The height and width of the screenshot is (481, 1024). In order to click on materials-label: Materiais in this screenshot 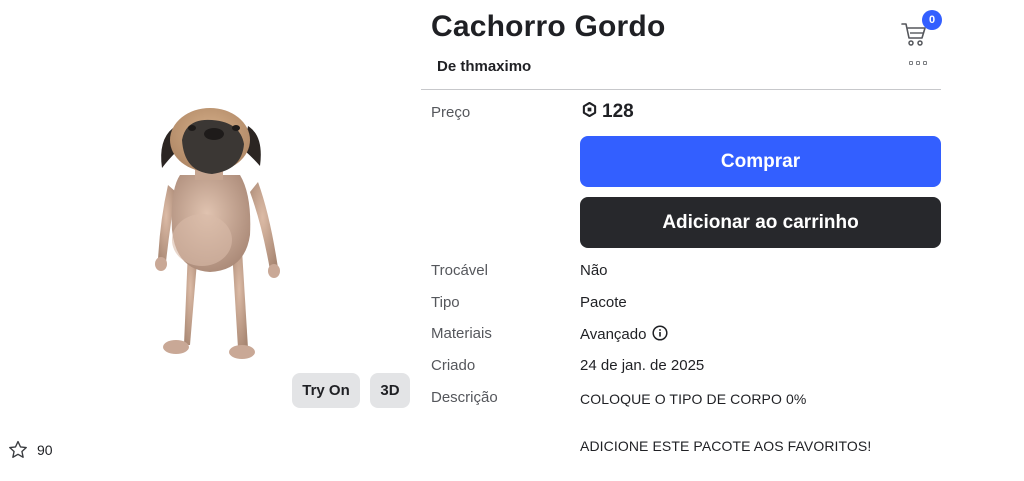, I will do `click(461, 333)`.